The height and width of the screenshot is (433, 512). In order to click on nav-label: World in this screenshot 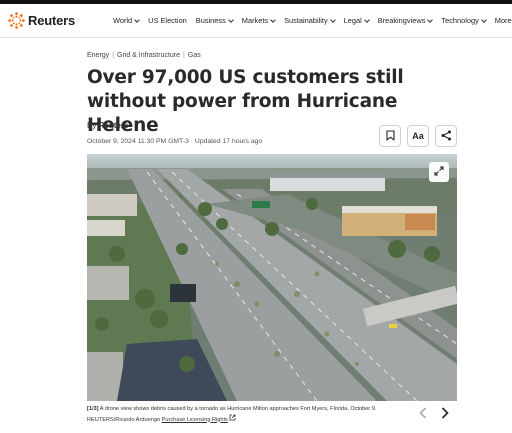, I will do `click(123, 20)`.